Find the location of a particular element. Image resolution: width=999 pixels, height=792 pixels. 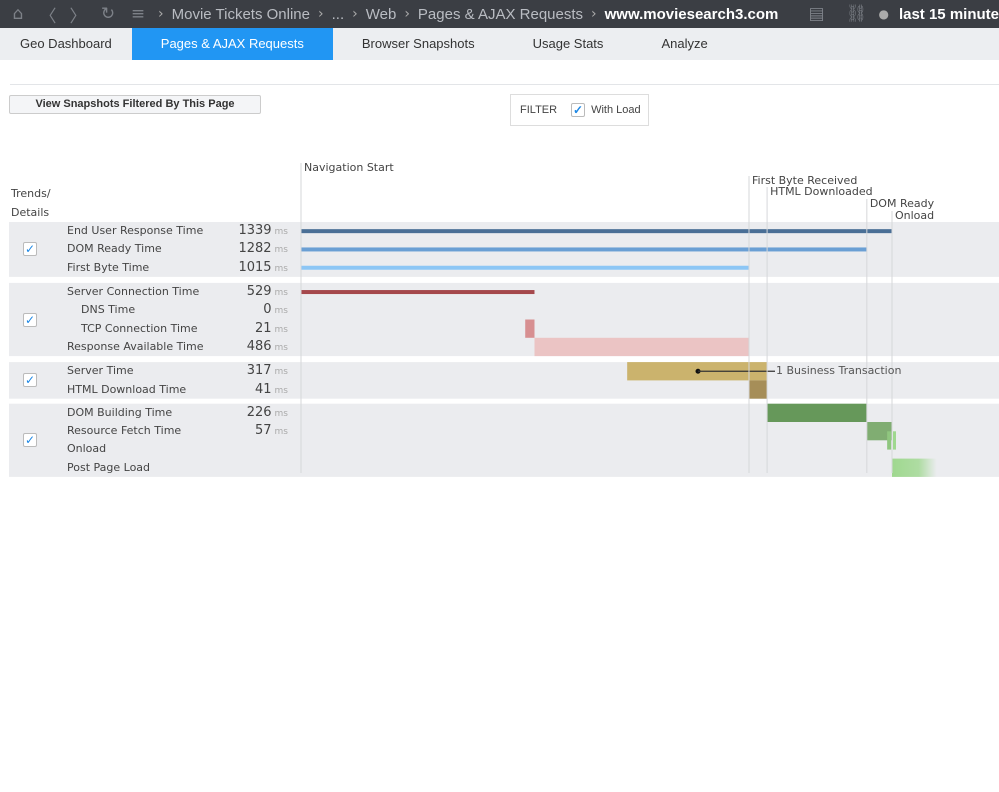

marker-label: Onload is located at coordinates (915, 215).